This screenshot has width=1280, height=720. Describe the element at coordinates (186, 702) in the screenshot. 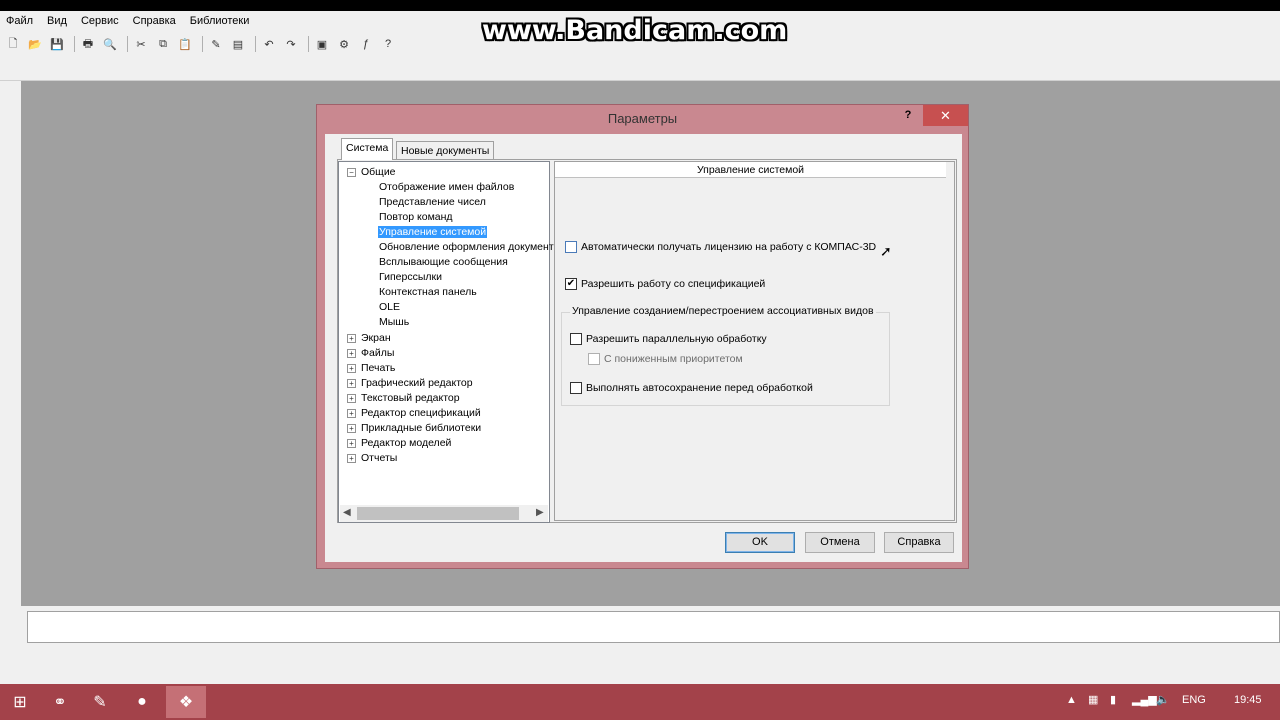

I see `kompas-app-icon: ❖` at that location.